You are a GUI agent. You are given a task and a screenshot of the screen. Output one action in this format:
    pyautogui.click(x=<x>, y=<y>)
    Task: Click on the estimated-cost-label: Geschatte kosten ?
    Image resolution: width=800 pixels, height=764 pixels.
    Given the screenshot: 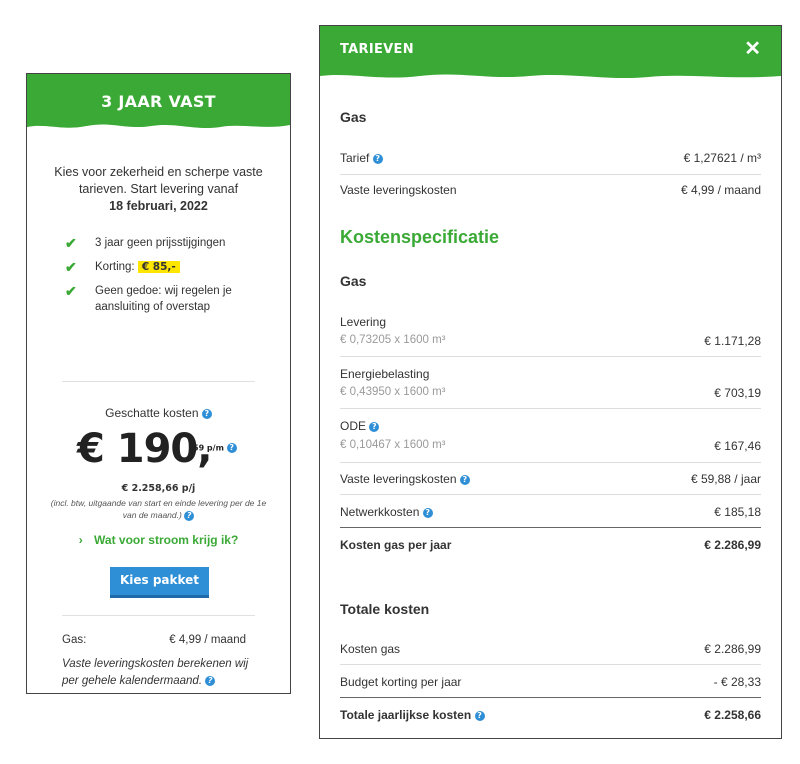 What is the action you would take?
    pyautogui.click(x=158, y=413)
    